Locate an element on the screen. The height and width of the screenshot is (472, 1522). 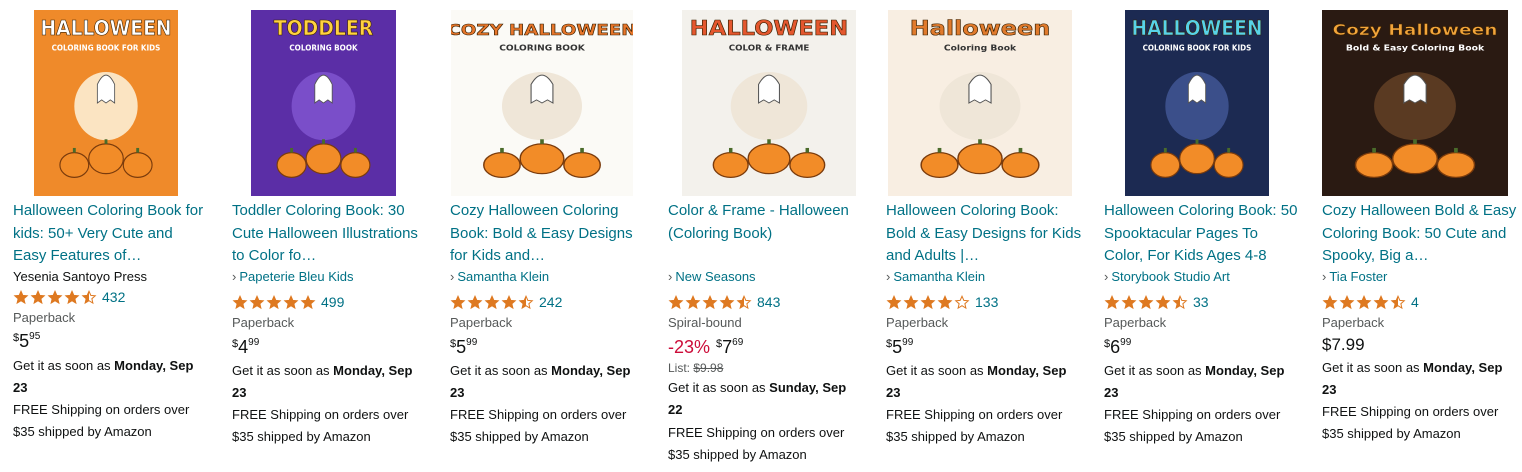
review-count-link: 242 is located at coordinates (550, 302).